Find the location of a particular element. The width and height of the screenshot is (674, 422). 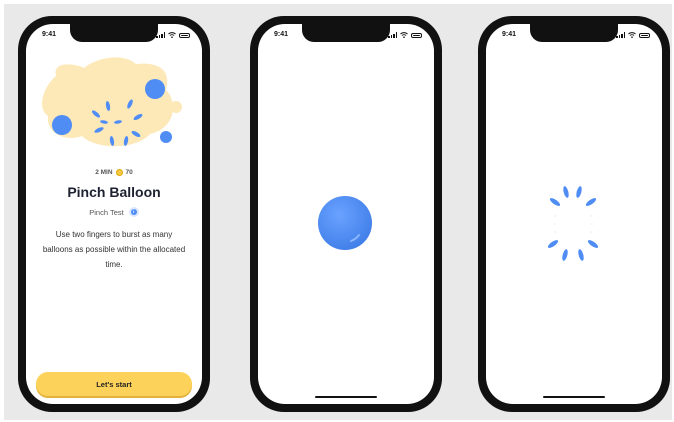

duration-label: 2 MIN is located at coordinates (104, 172).